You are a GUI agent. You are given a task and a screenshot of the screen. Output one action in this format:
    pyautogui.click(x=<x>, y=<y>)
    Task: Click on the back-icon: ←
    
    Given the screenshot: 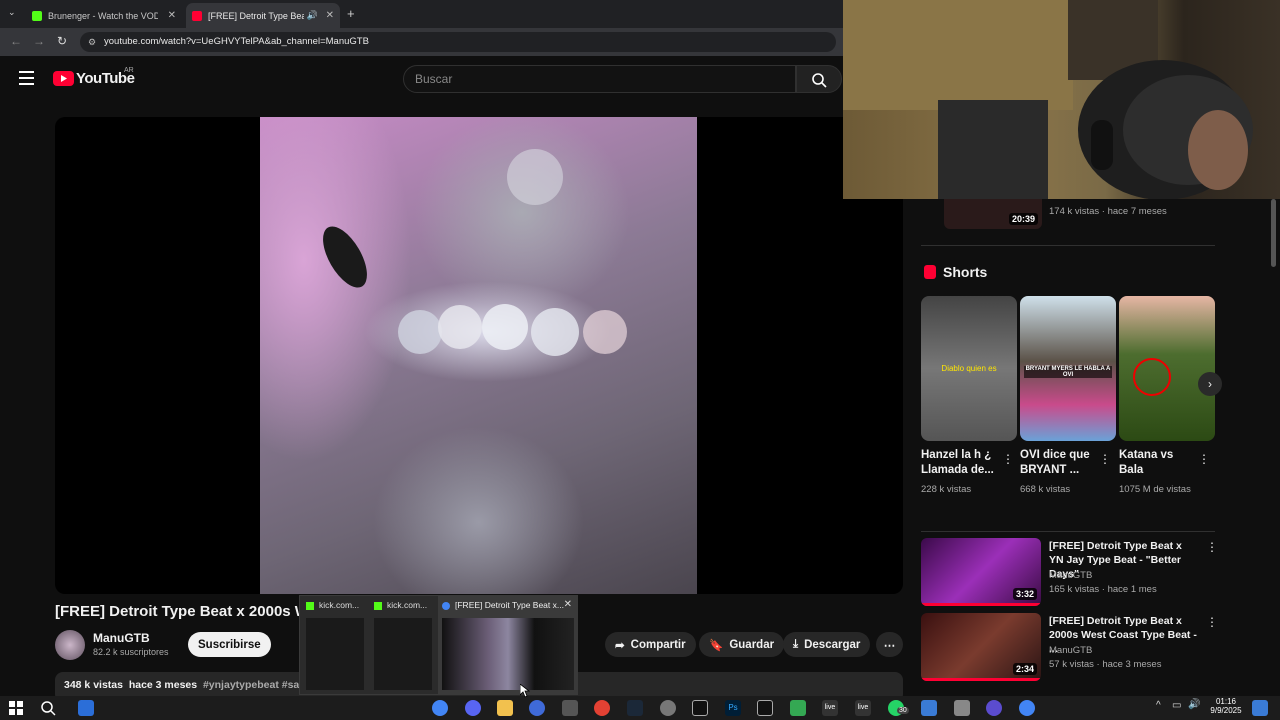 What is the action you would take?
    pyautogui.click(x=16, y=41)
    